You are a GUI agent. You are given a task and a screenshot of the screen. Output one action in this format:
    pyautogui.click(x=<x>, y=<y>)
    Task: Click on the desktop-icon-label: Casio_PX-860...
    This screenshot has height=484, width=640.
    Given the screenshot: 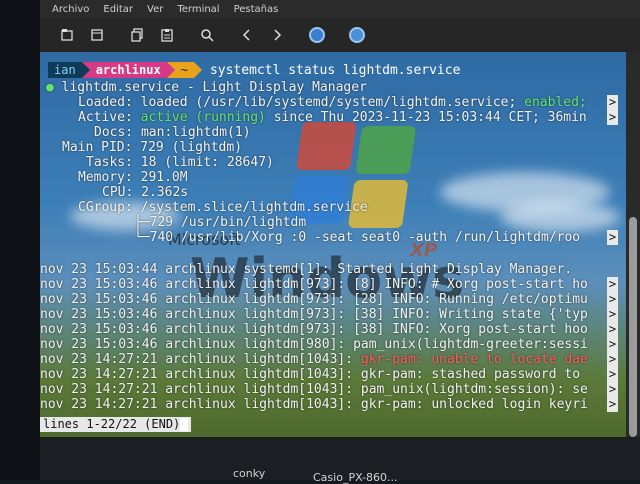 What is the action you would take?
    pyautogui.click(x=355, y=477)
    